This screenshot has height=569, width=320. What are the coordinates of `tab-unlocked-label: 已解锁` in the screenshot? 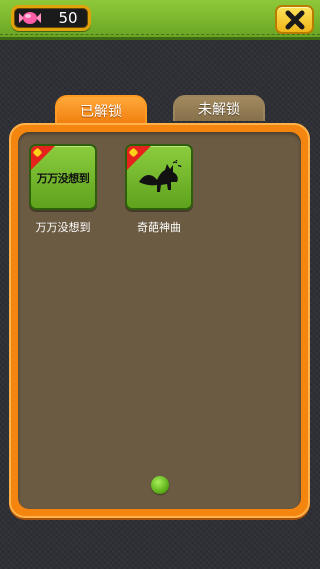 It's located at (101, 112).